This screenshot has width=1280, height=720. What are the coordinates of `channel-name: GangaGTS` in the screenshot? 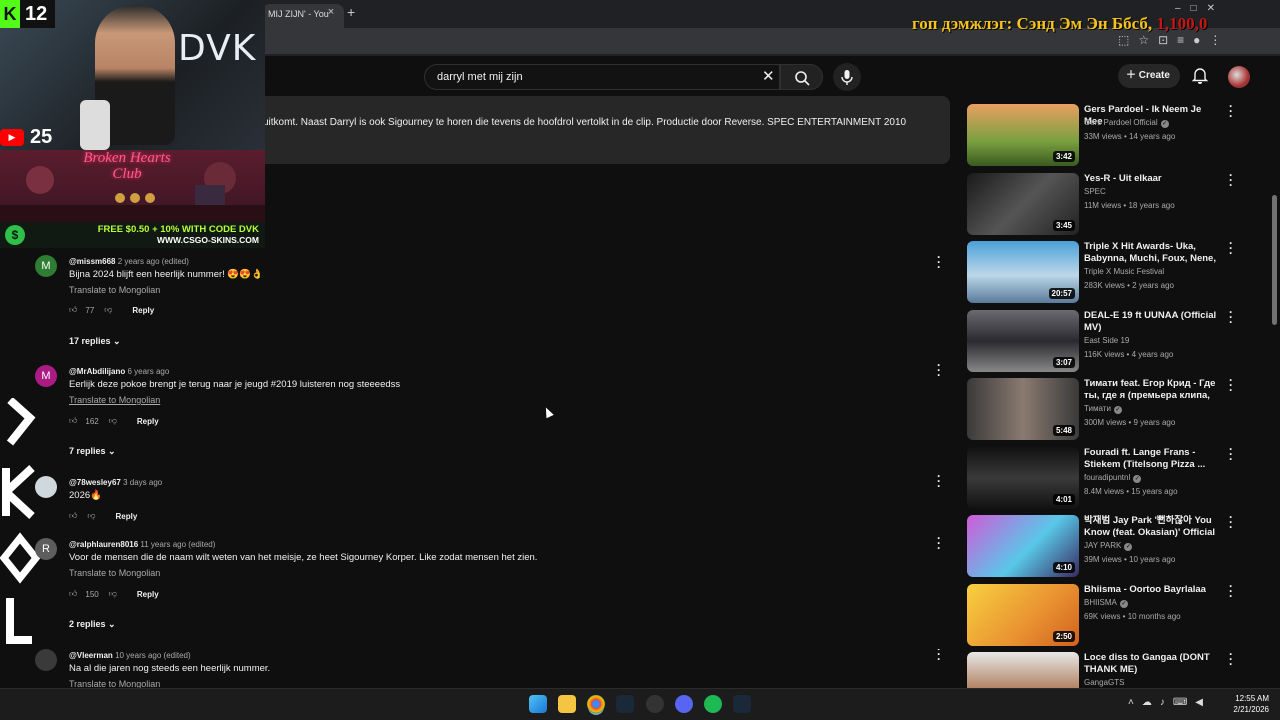 It's located at (1104, 682).